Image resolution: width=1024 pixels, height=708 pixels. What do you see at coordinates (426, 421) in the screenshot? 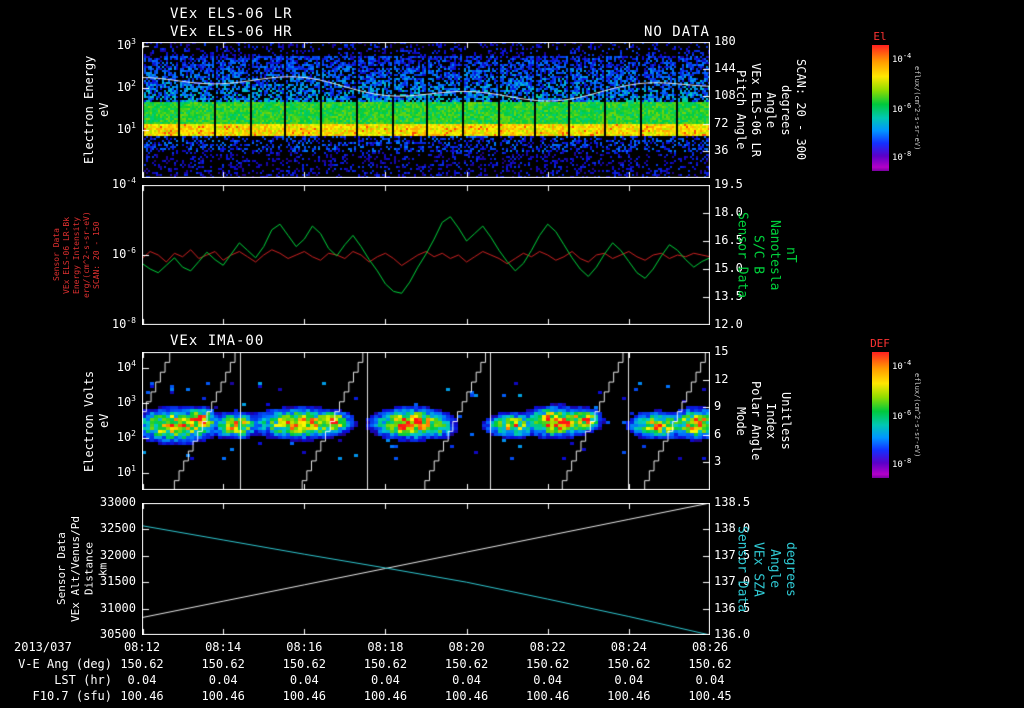
I see `panel3-spectrogram-canvas` at bounding box center [426, 421].